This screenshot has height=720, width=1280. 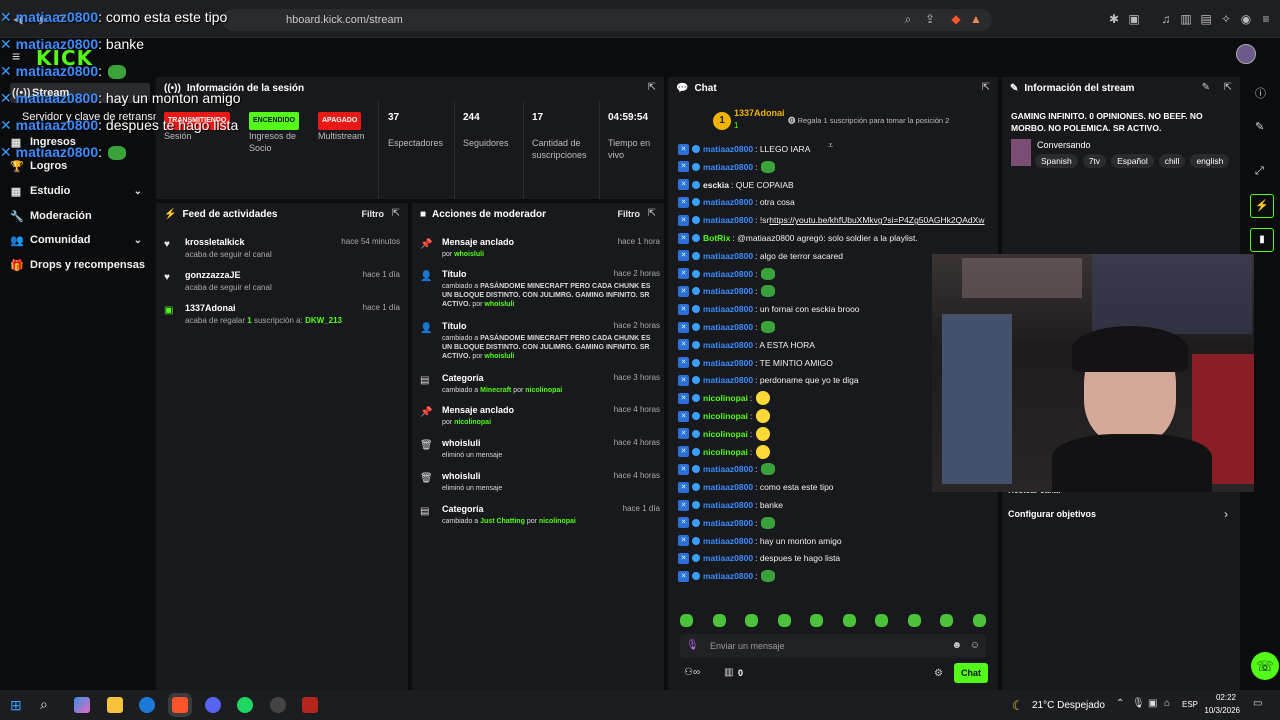 I want to click on tray-chevron-icon: ⌃, so click(x=1120, y=703).